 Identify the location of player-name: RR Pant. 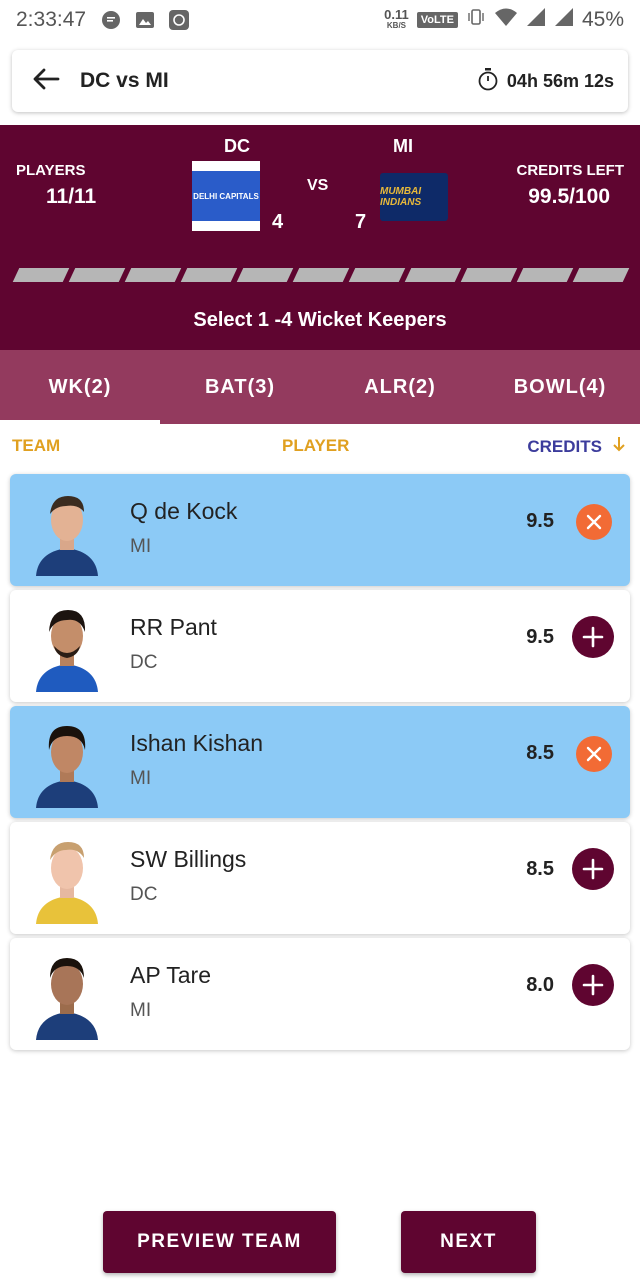
(173, 627).